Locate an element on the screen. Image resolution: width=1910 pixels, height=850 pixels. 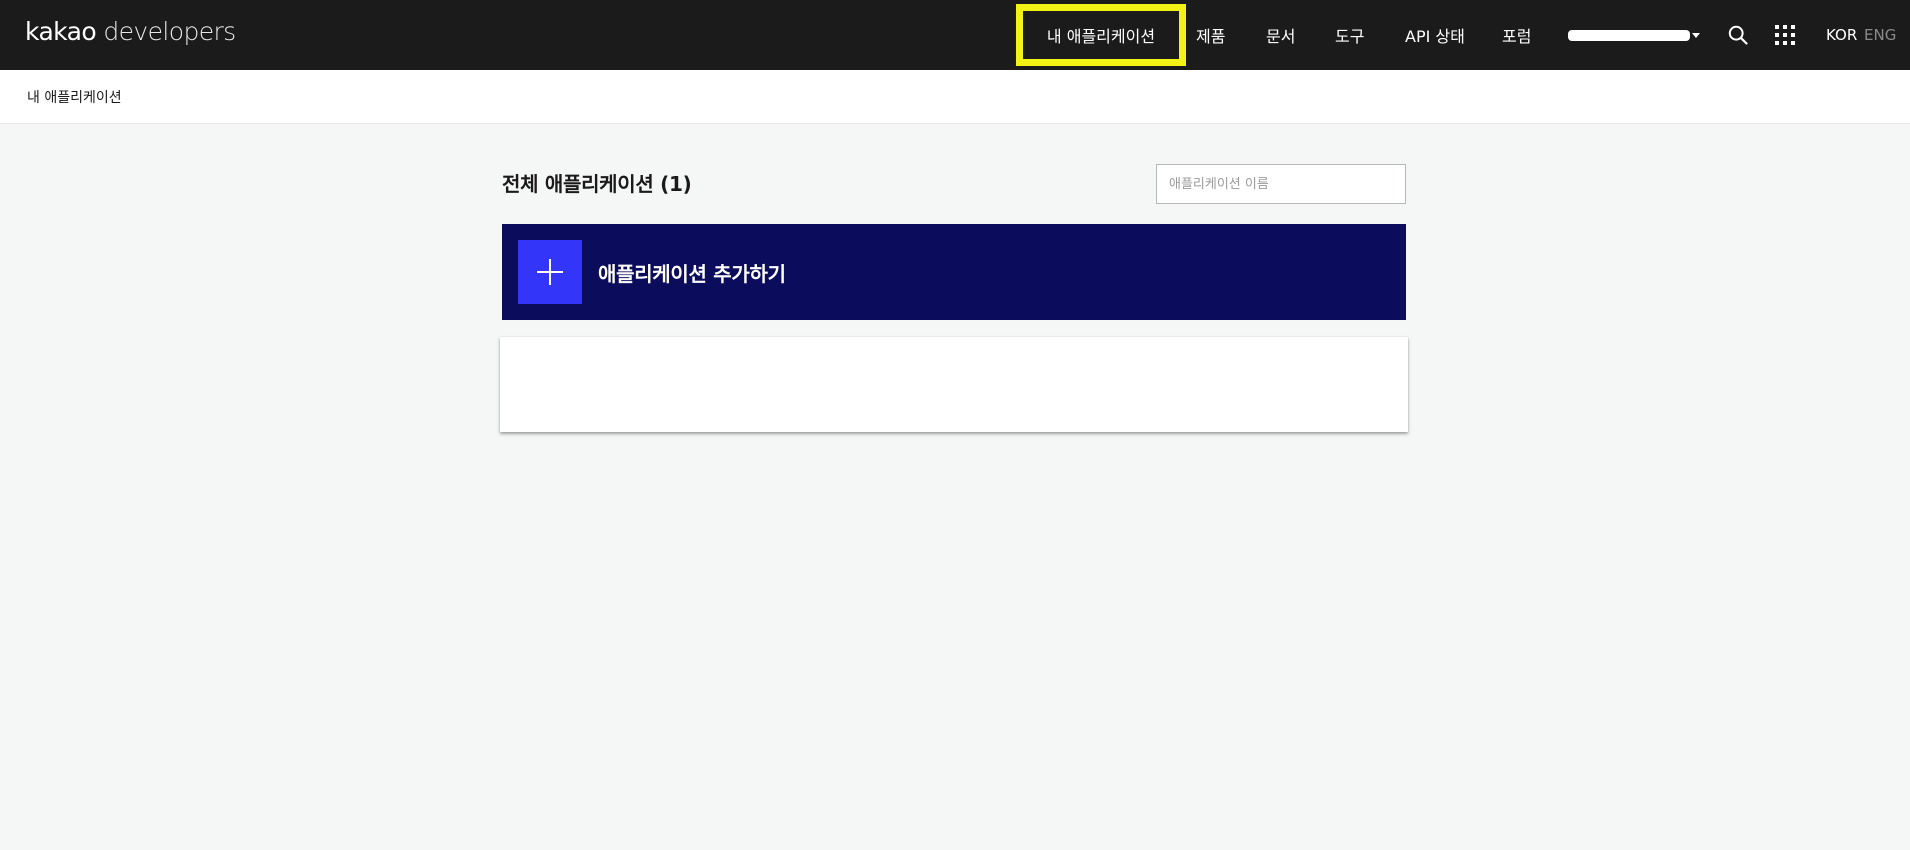
nav-forum-label: 포럼 is located at coordinates (1517, 36).